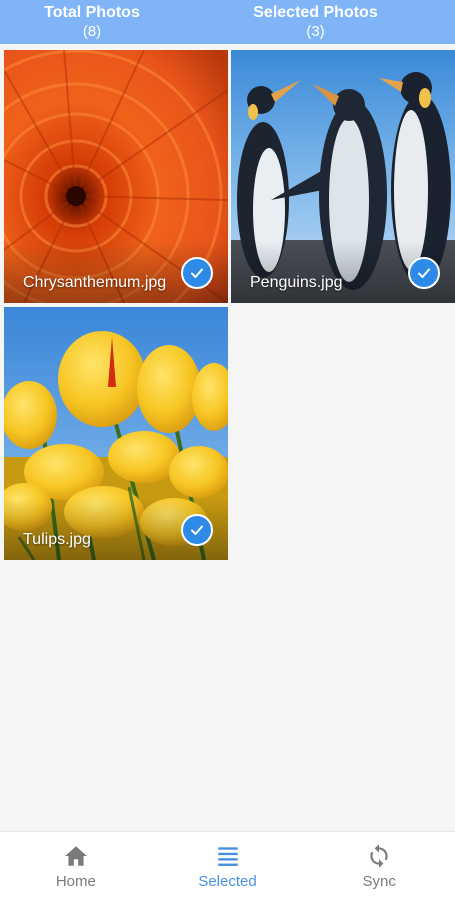  Describe the element at coordinates (319, 22) in the screenshot. I see `selected-photos-counter: Selected Photos (3)` at that location.